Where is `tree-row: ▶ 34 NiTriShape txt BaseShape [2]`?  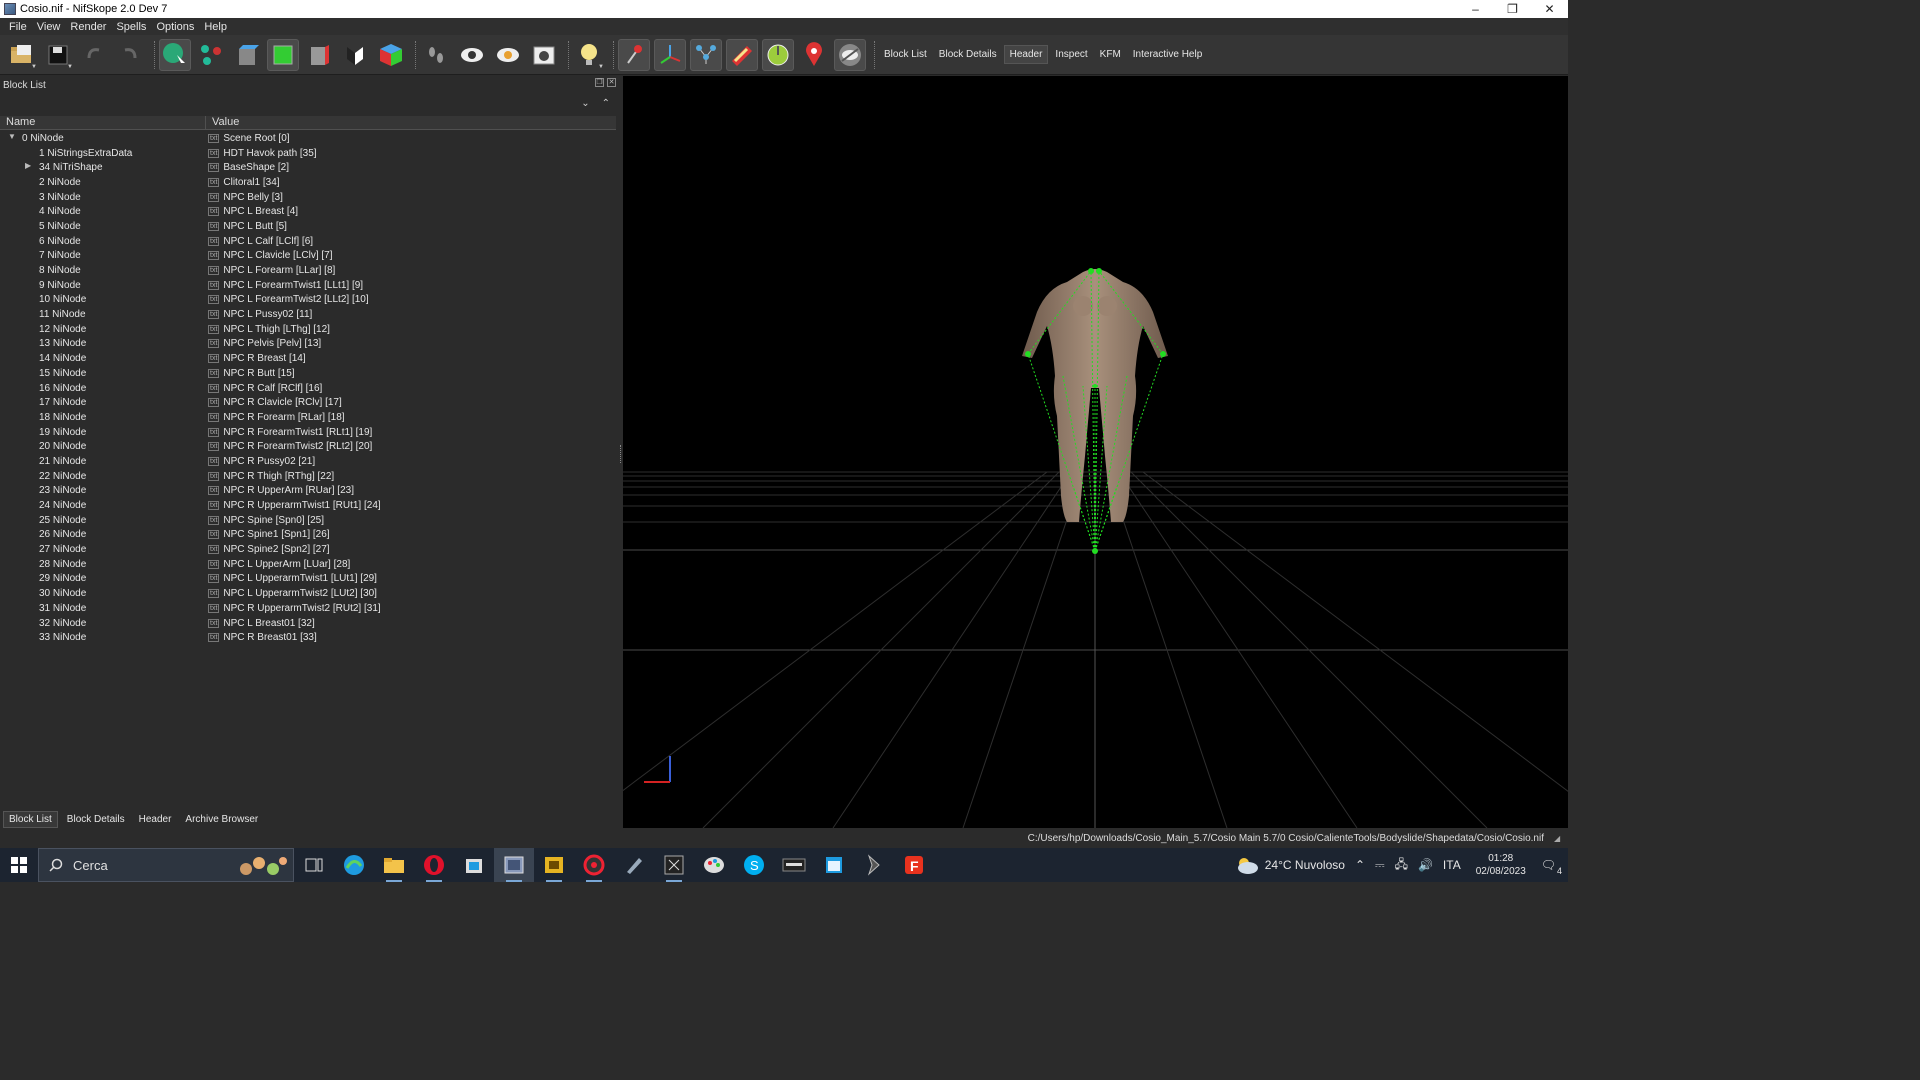 tree-row: ▶ 34 NiTriShape txt BaseShape [2] is located at coordinates (308, 167).